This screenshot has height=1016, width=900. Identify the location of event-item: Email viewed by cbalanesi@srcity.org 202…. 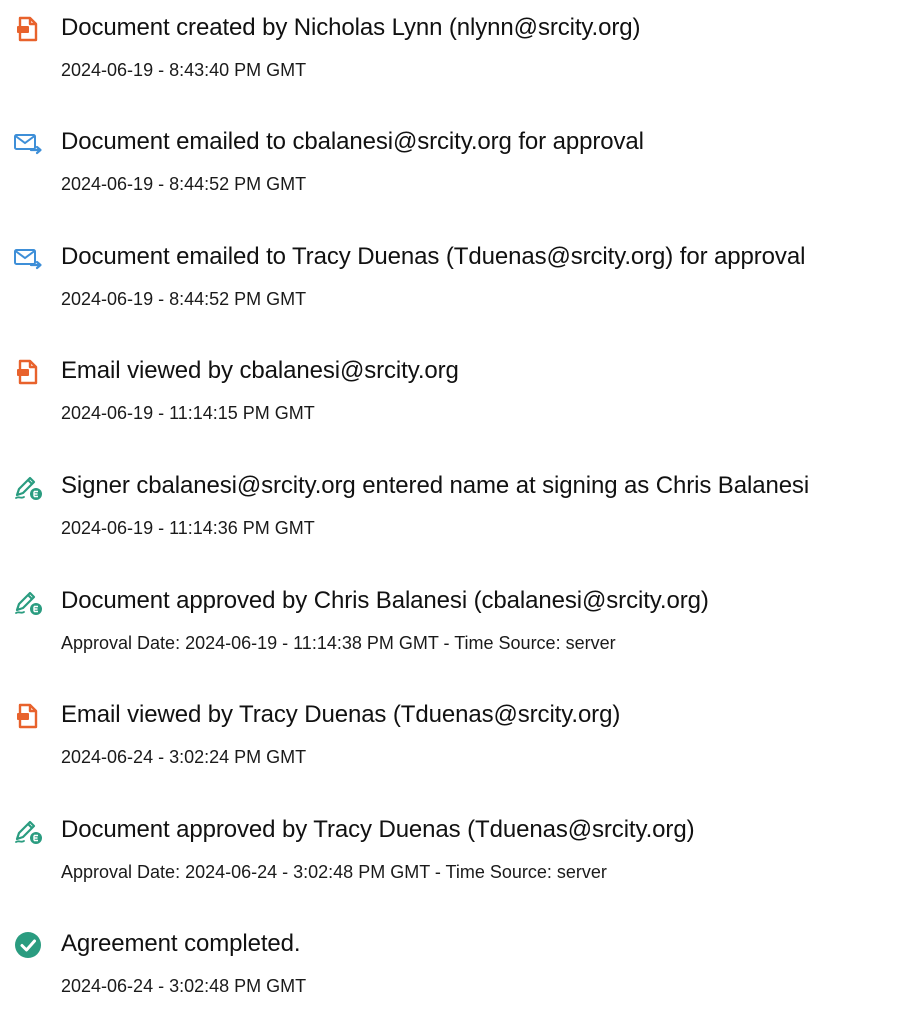
(450, 393).